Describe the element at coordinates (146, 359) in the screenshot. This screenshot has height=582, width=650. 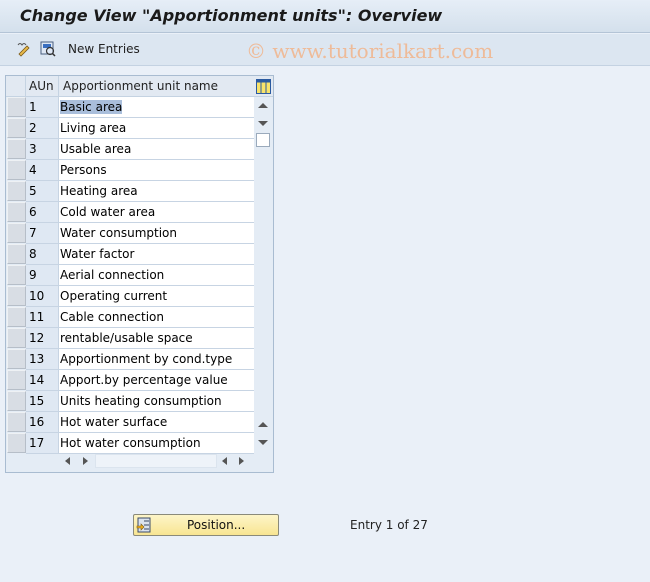
I see `name-text: Apportionment by cond.type` at that location.